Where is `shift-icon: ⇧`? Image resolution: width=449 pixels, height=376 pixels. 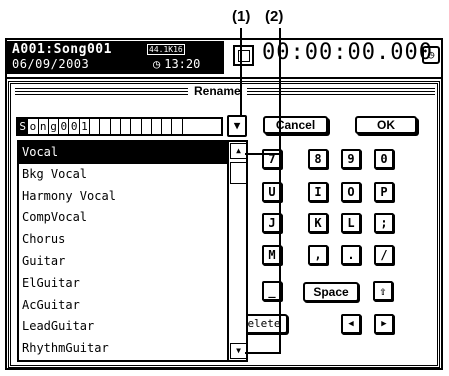 shift-icon: ⇧ is located at coordinates (383, 291).